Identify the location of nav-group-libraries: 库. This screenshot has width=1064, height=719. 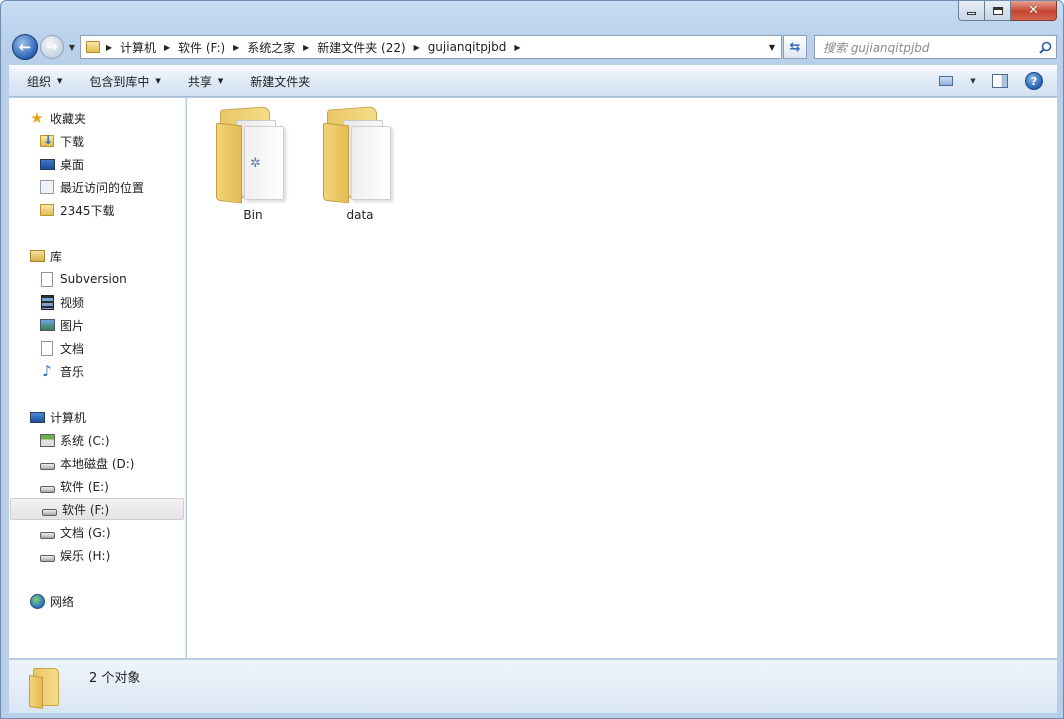
(97, 256).